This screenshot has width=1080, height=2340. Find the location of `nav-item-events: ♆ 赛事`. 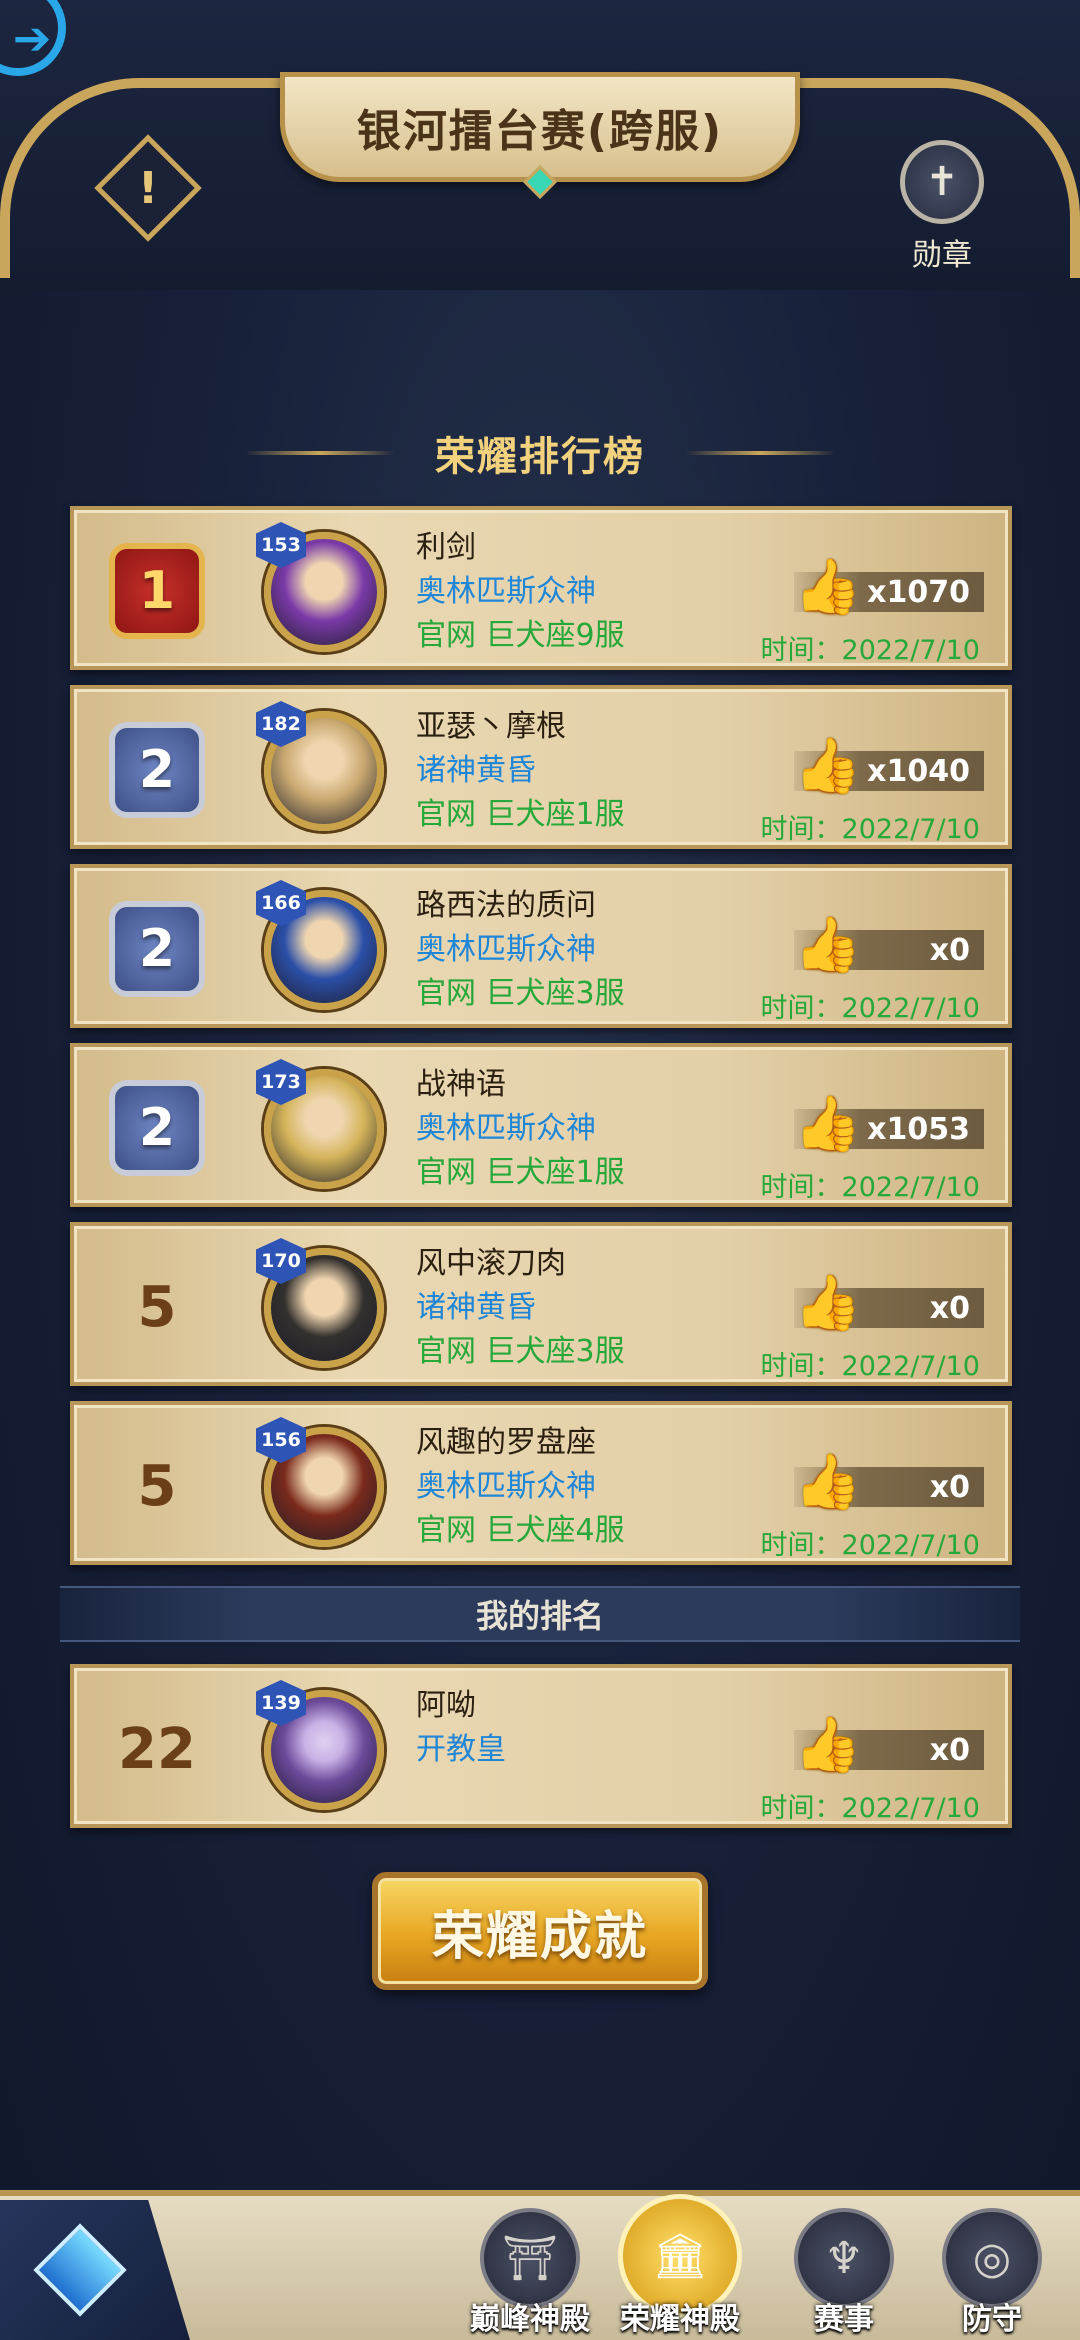

nav-item-events: ♆ 赛事 is located at coordinates (844, 2274).